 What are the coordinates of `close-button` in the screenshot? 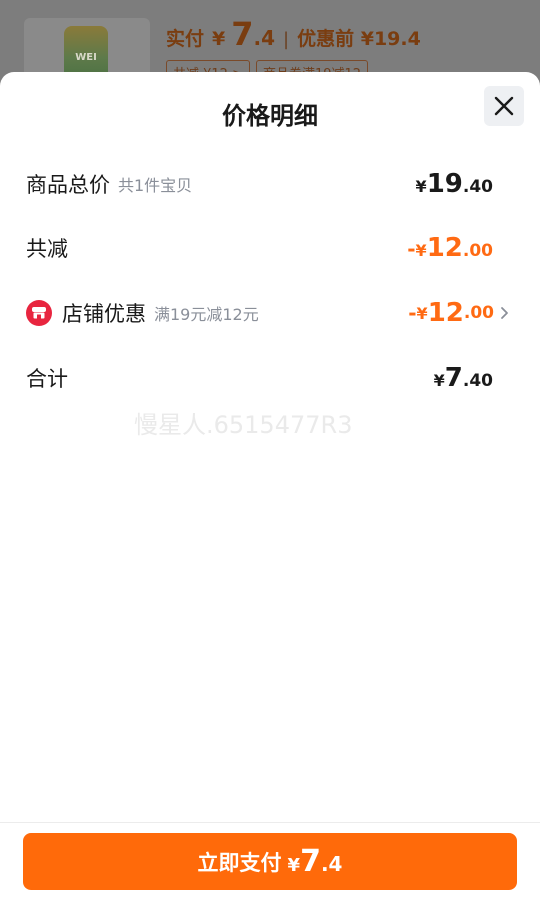 It's located at (504, 106).